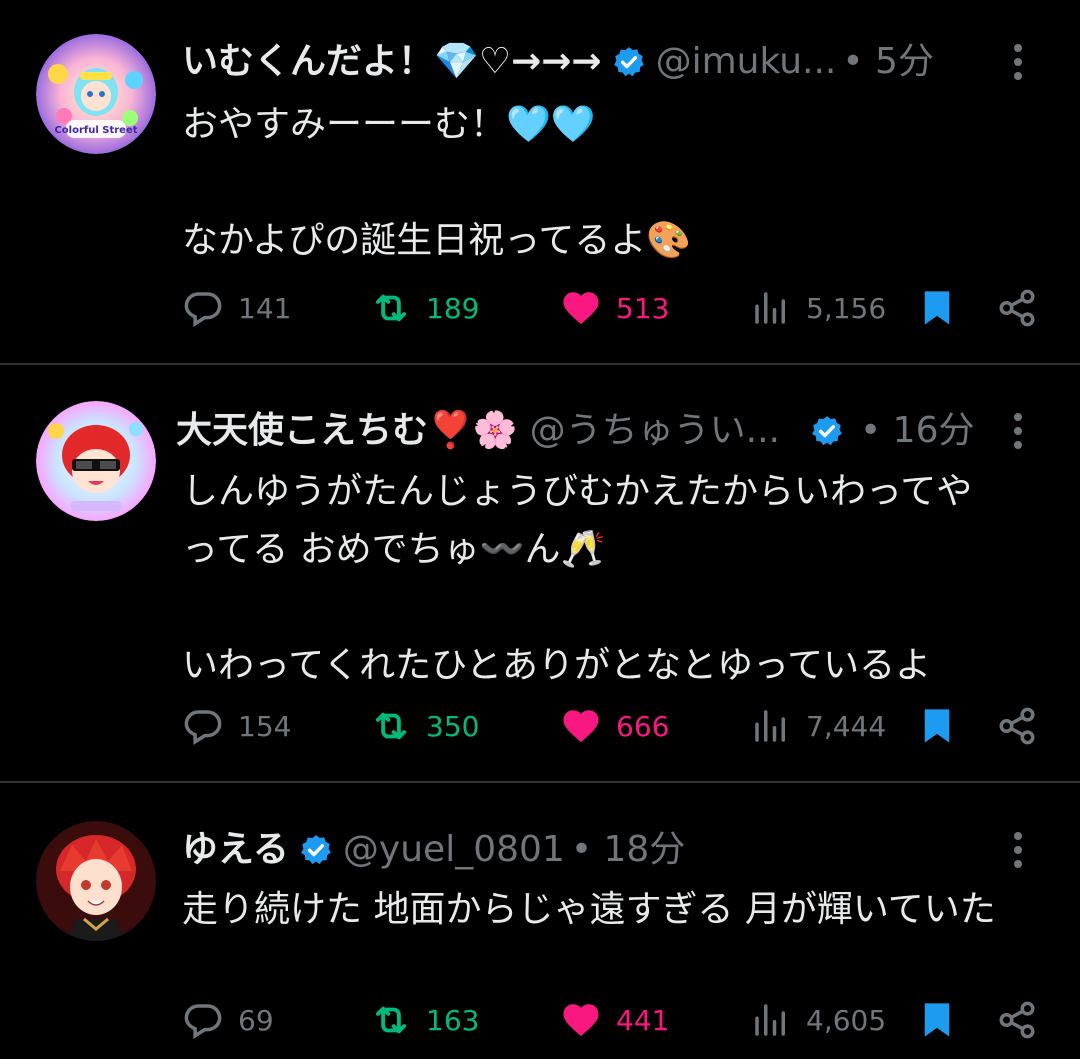  I want to click on tweet-header: 大天使こえちむ❣️🌸 @うちゅうい... • 16分, so click(608, 431).